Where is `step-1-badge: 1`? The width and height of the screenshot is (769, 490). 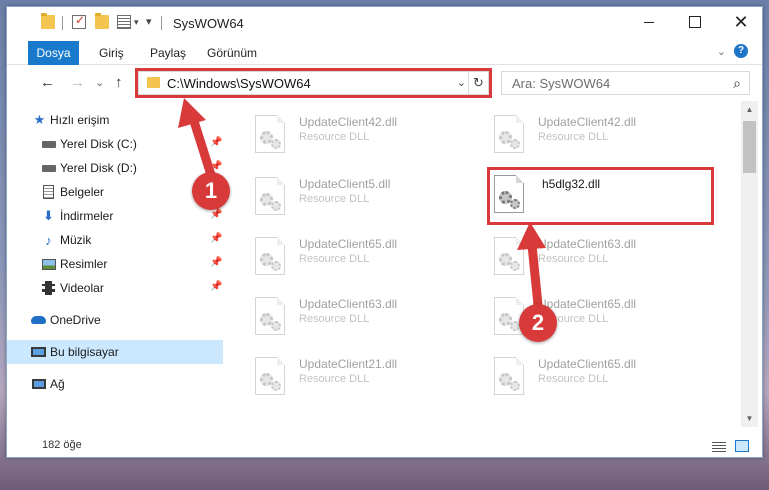
step-1-badge: 1 is located at coordinates (211, 191).